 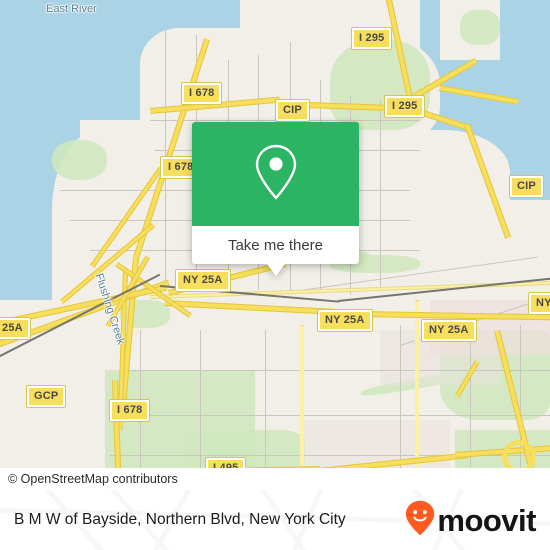 I want to click on highway-shield-ny-25a-right: NY 25A, so click(x=449, y=330).